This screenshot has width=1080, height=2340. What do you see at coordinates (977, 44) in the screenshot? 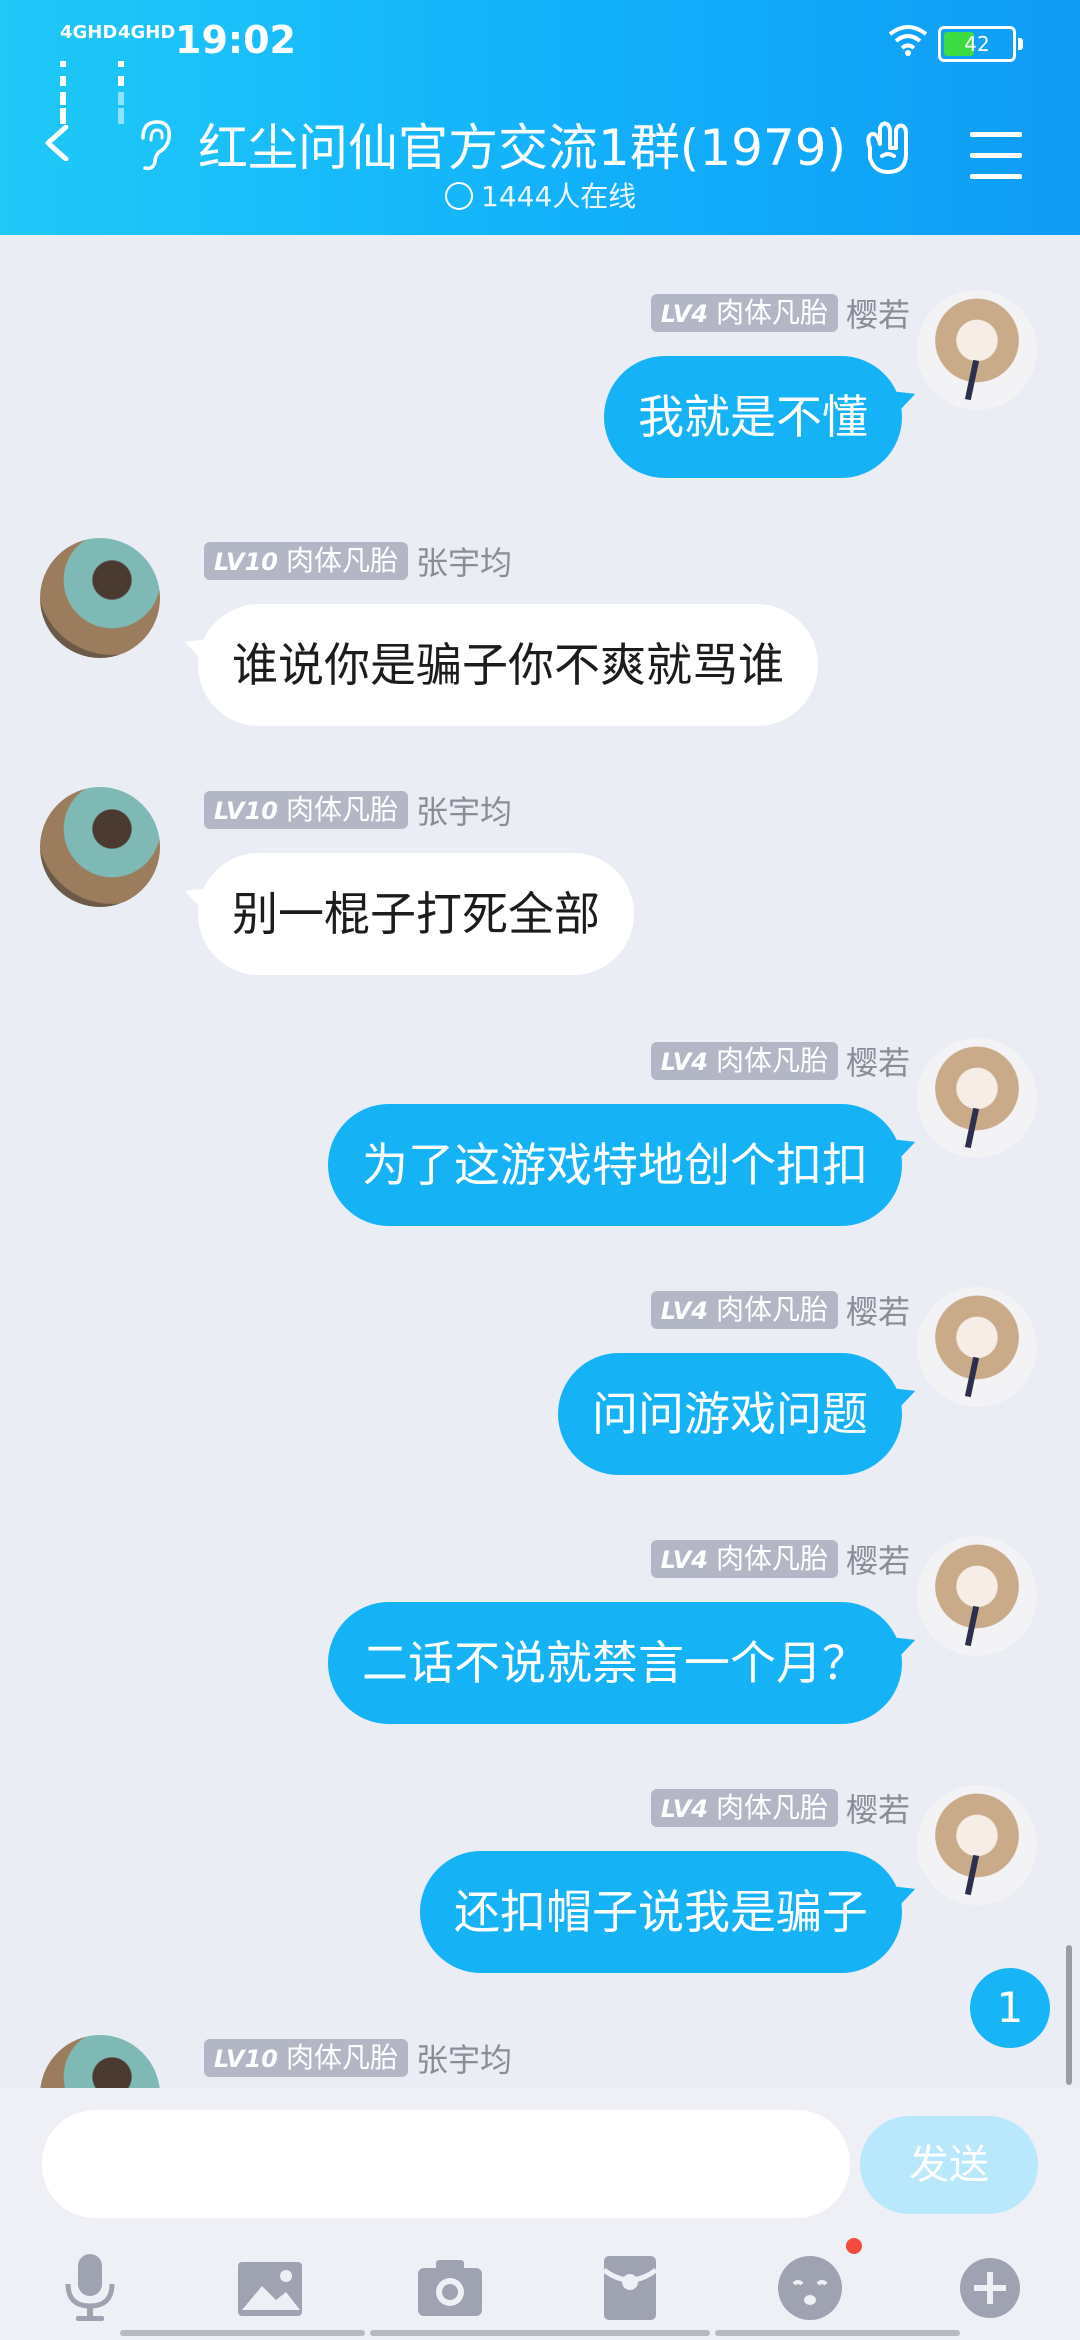
I see `battery-level: 42` at bounding box center [977, 44].